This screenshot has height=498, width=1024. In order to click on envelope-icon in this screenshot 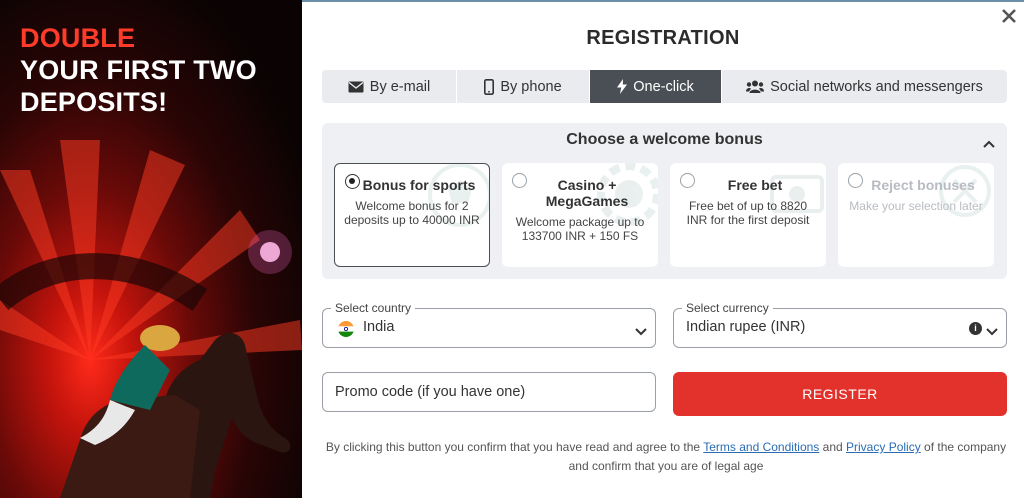, I will do `click(356, 87)`.